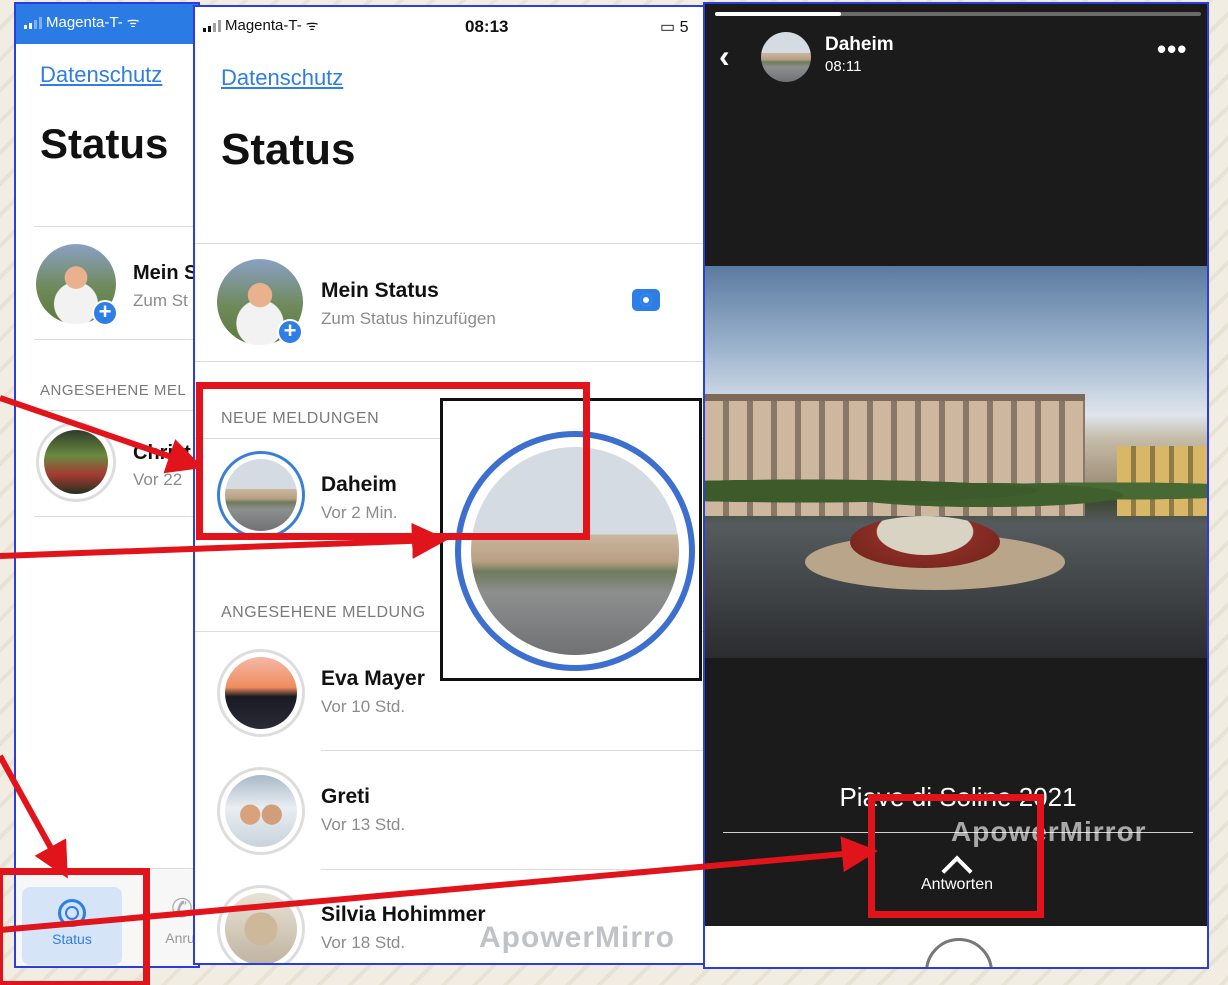 This screenshot has width=1228, height=985. Describe the element at coordinates (453, 27) in the screenshot. I see `status-bar: Magenta-T- ᯤ 08:13 ▭ 5` at that location.